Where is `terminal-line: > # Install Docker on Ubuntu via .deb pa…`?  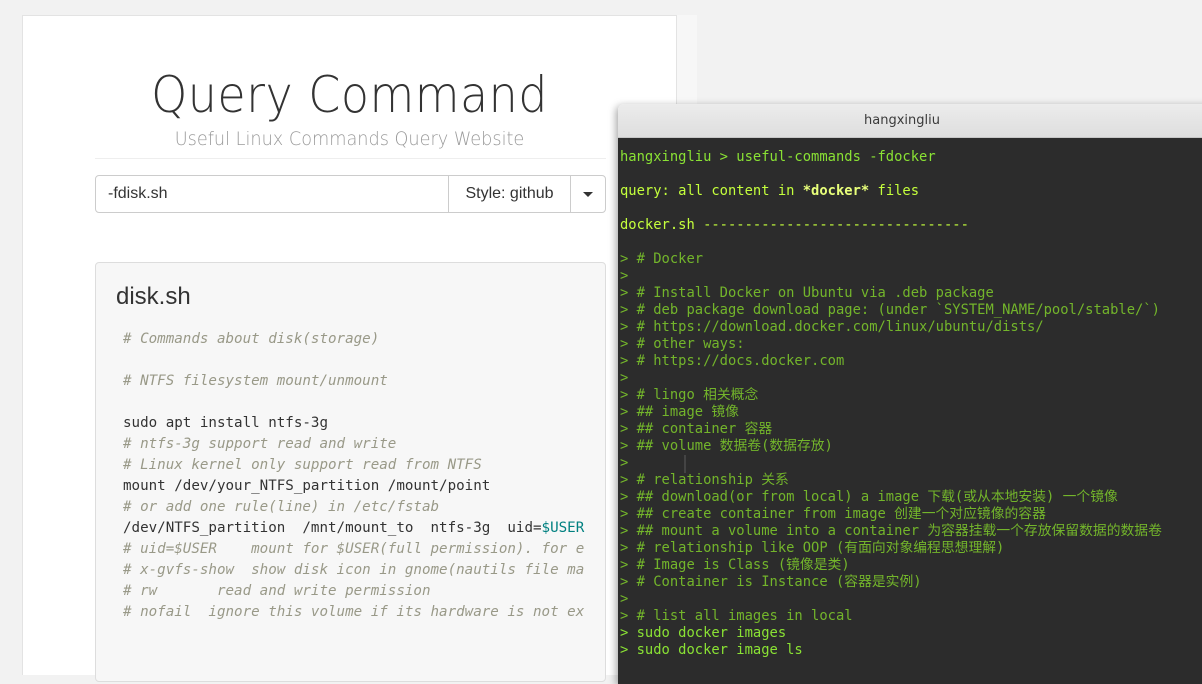
terminal-line: > # Install Docker on Ubuntu via .deb pa… is located at coordinates (807, 293).